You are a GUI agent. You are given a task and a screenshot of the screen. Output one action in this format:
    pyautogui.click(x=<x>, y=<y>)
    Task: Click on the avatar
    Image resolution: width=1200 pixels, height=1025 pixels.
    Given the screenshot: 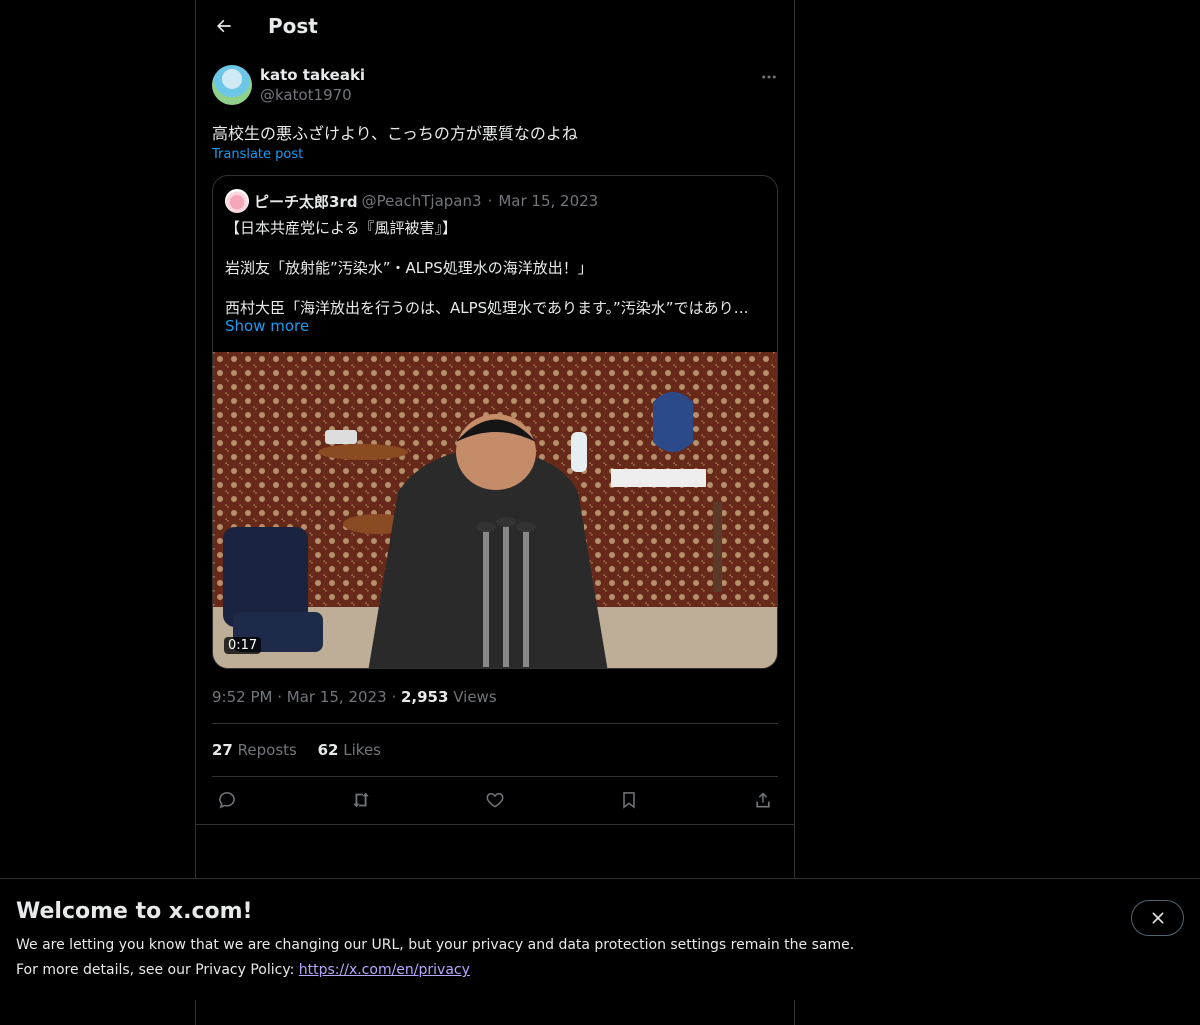 What is the action you would take?
    pyautogui.click(x=232, y=85)
    